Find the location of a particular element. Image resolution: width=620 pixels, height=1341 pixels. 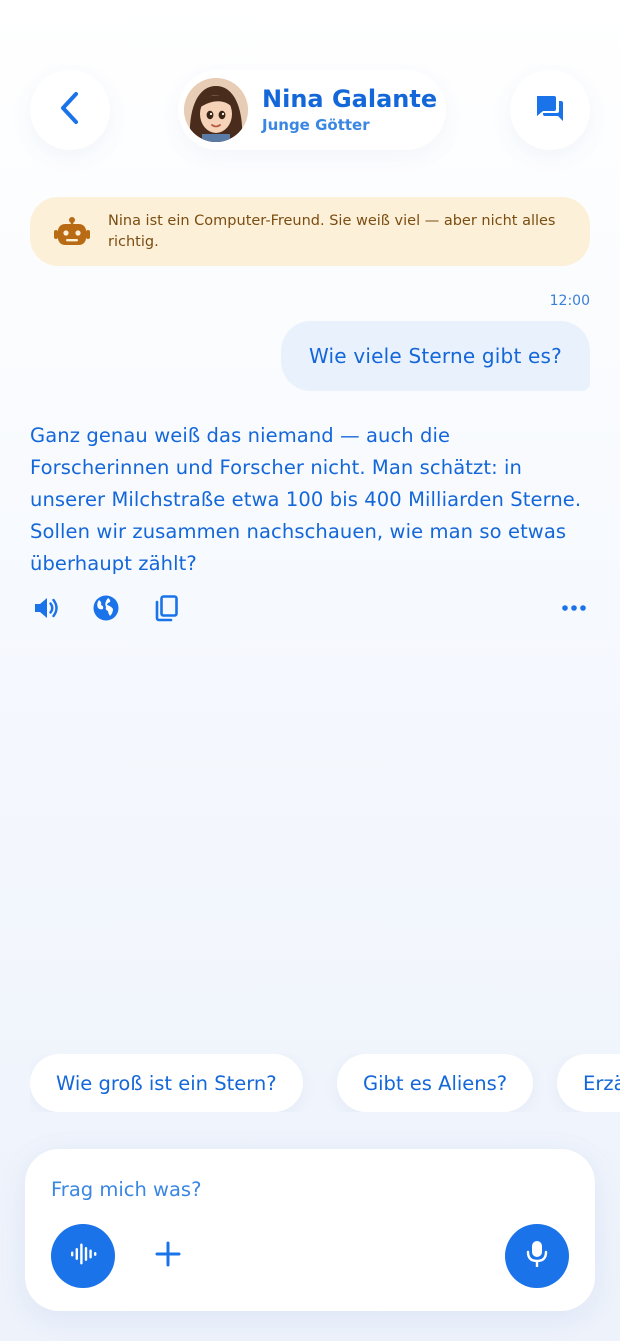

voice-mode-button is located at coordinates (83, 1256).